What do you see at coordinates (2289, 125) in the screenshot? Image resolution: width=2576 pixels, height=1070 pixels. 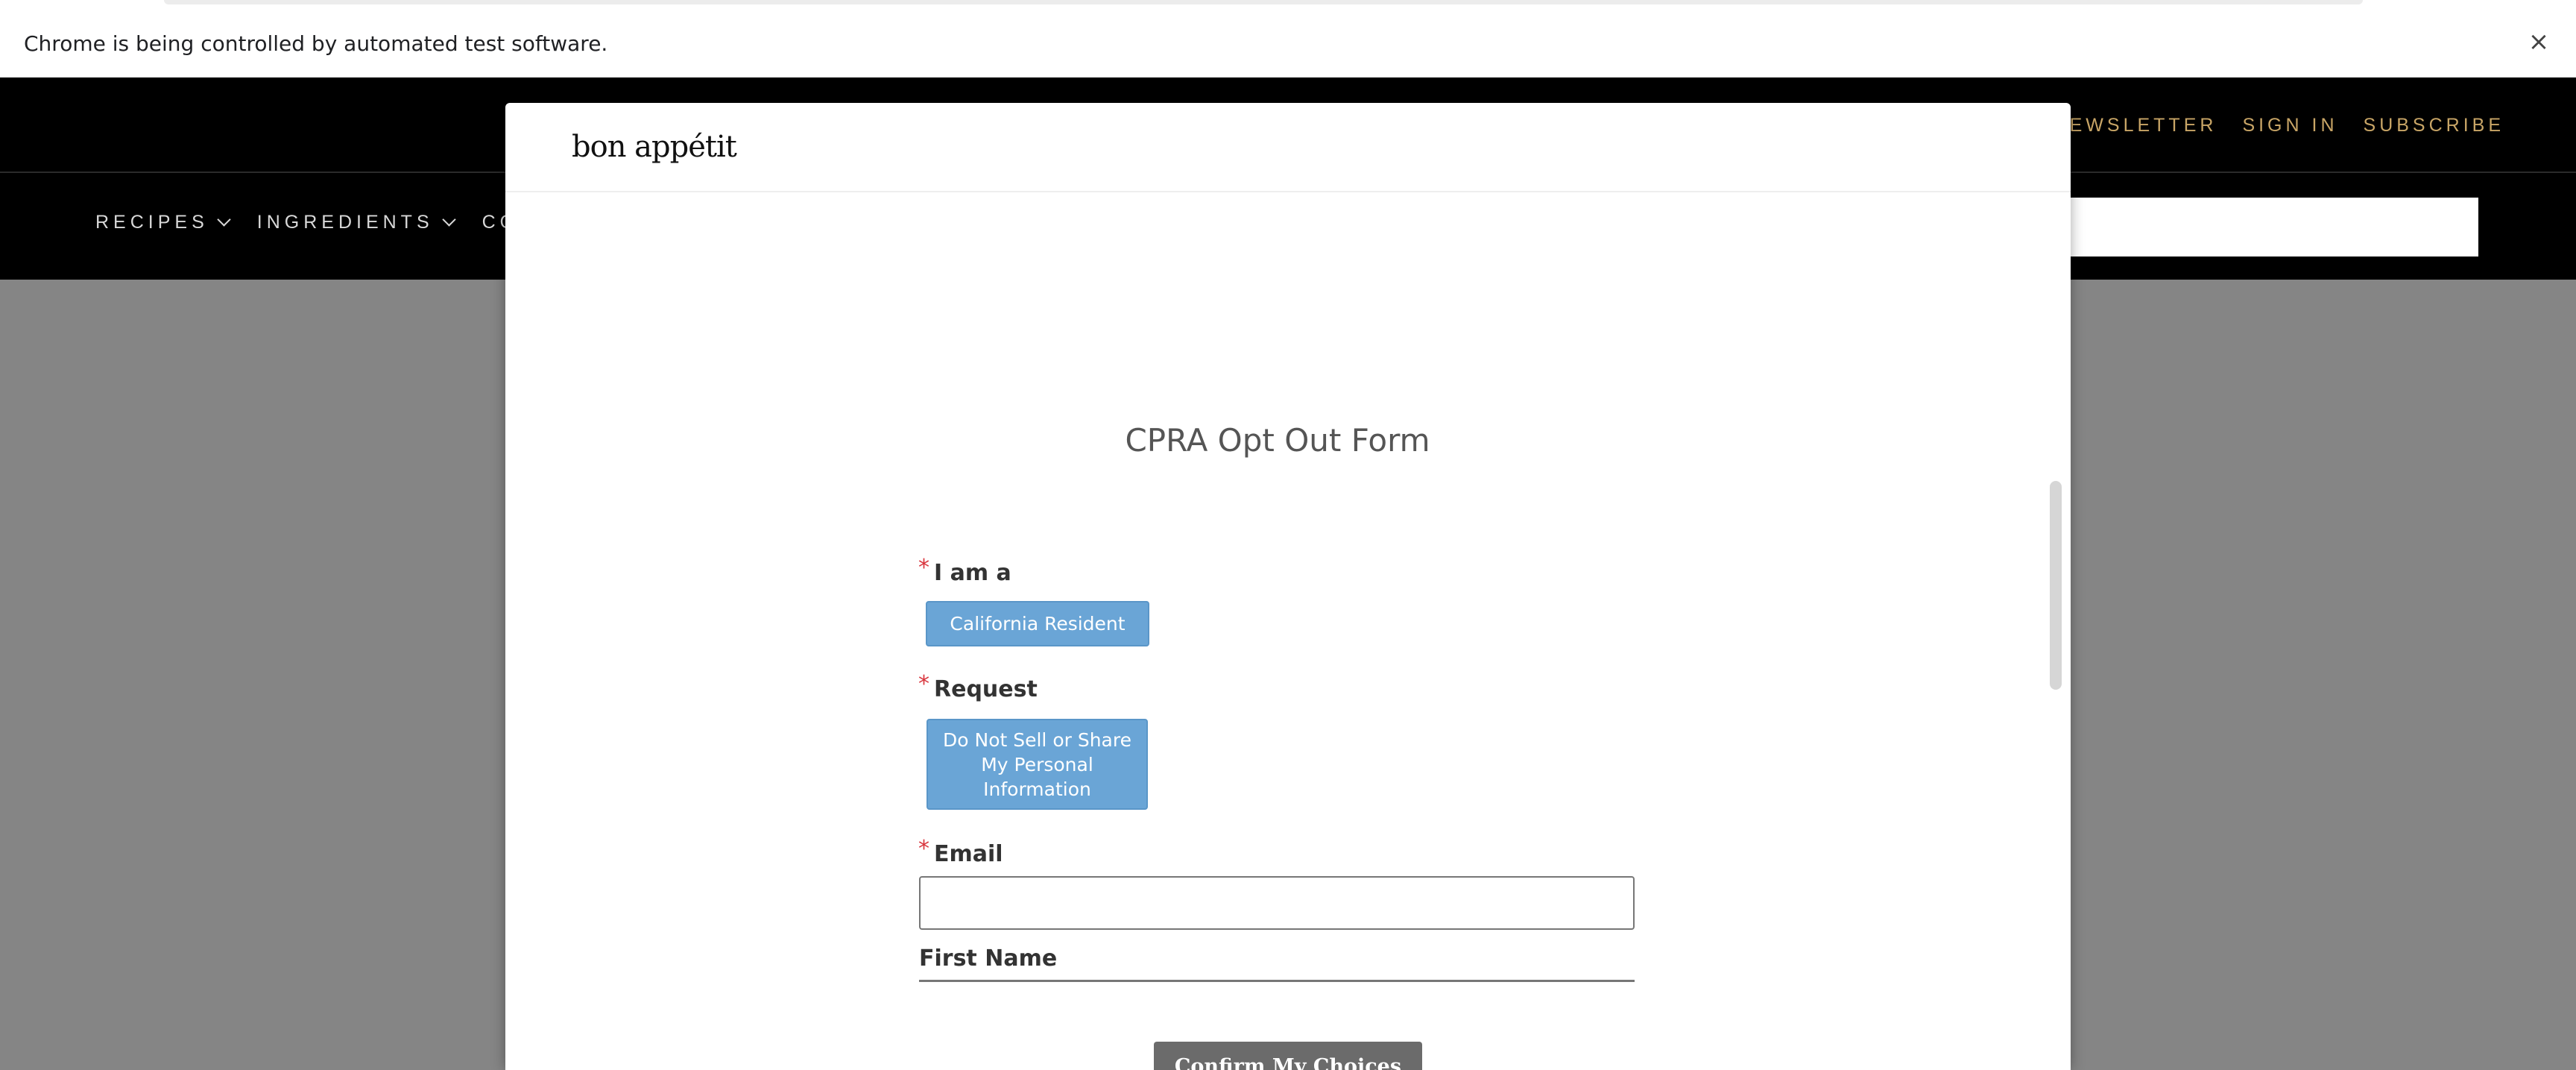 I see `sign-in-link: SIGN IN` at bounding box center [2289, 125].